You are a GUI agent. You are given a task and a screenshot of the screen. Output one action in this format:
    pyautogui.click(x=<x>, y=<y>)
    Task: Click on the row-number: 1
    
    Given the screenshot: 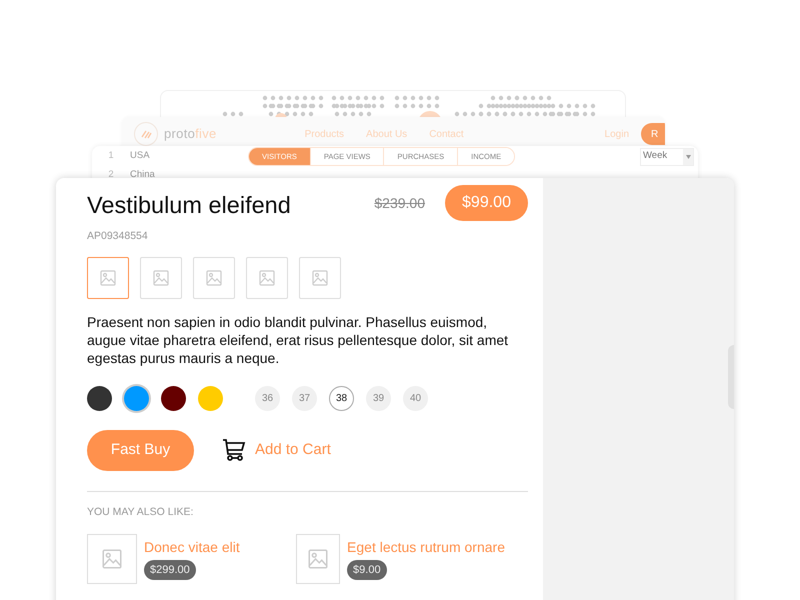 What is the action you would take?
    pyautogui.click(x=111, y=156)
    